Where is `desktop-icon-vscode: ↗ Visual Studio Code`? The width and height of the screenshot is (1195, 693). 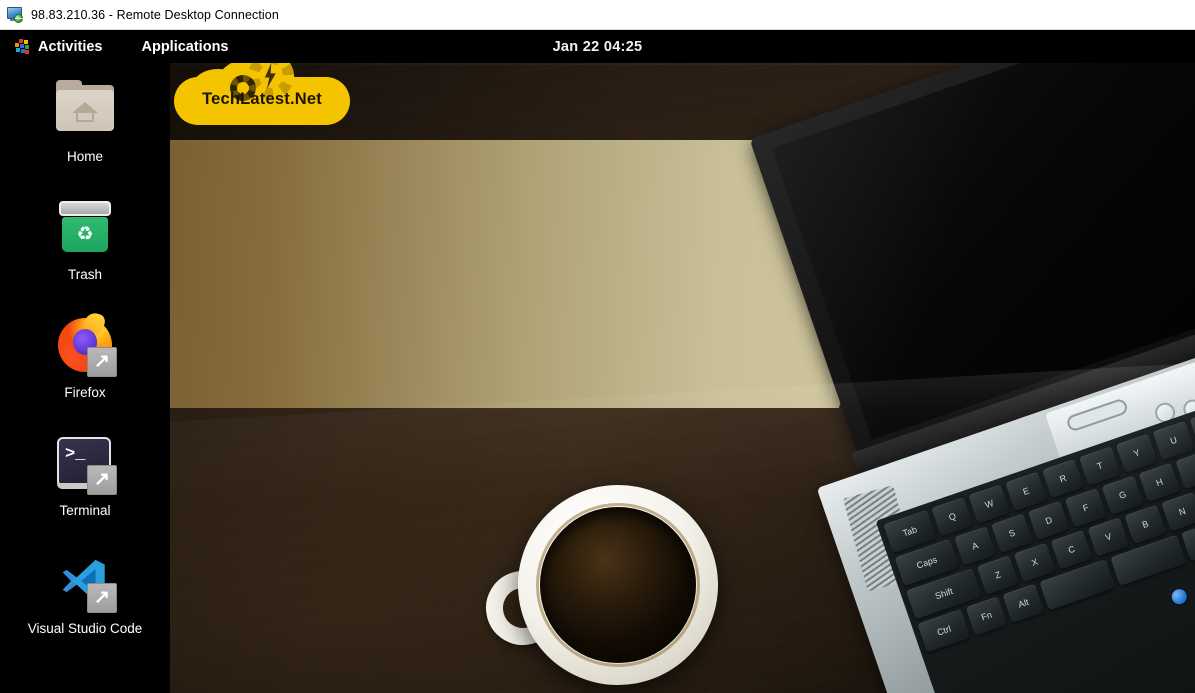
desktop-icon-vscode: ↗ Visual Studio Code is located at coordinates (85, 602).